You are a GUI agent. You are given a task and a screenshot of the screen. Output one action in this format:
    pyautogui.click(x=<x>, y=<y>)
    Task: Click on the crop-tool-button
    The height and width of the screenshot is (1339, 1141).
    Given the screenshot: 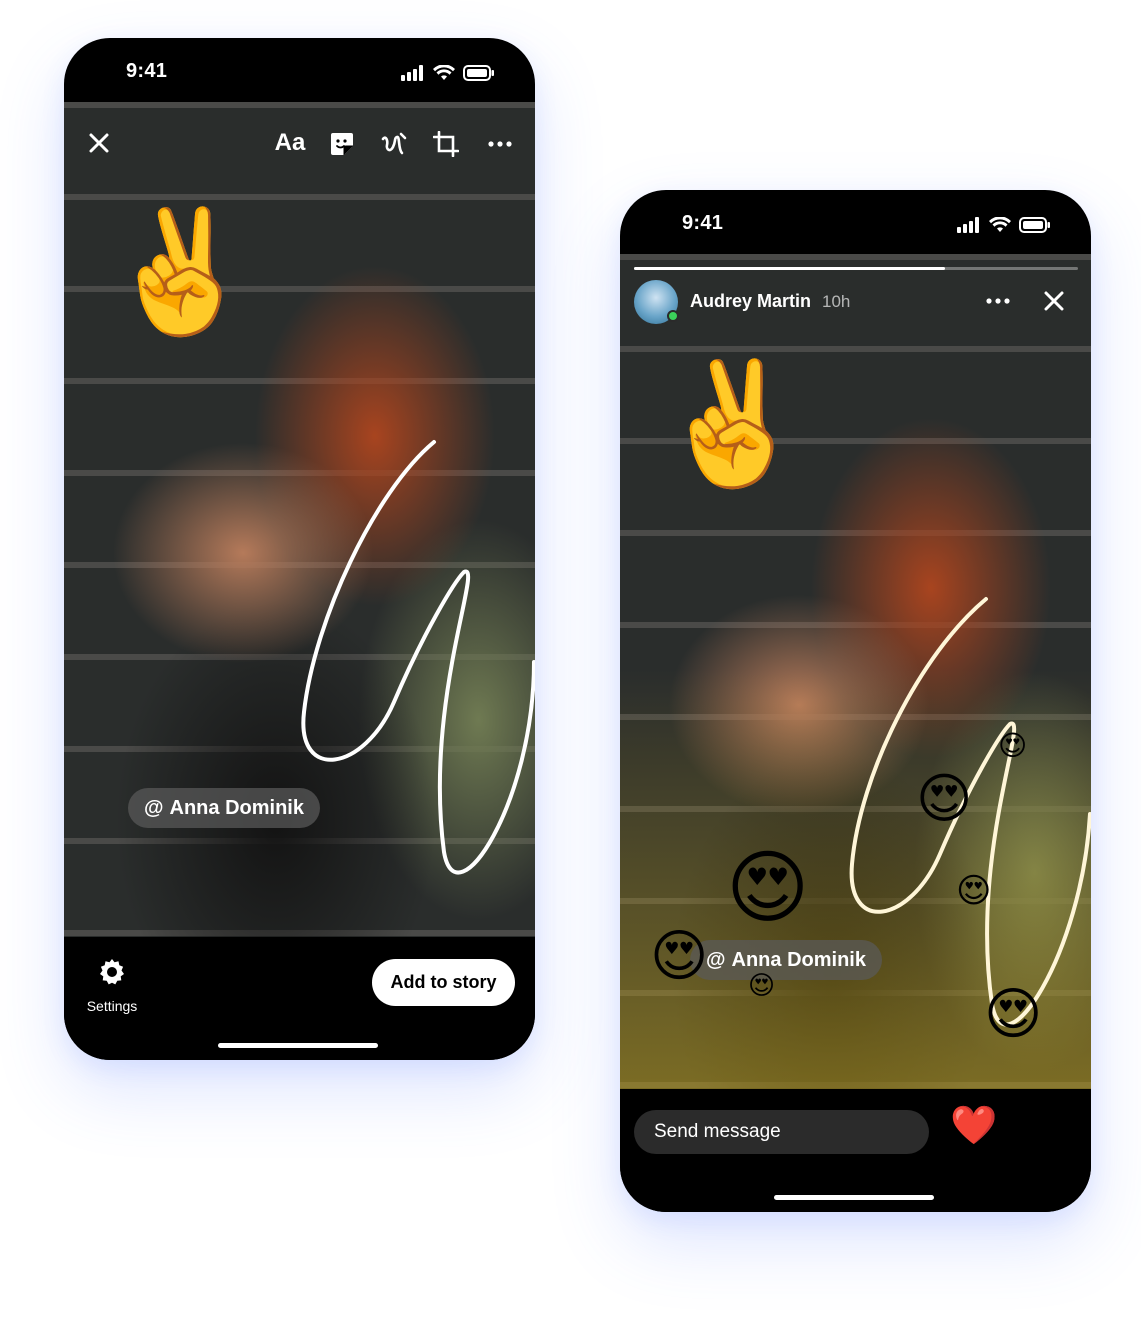 What is the action you would take?
    pyautogui.click(x=446, y=144)
    